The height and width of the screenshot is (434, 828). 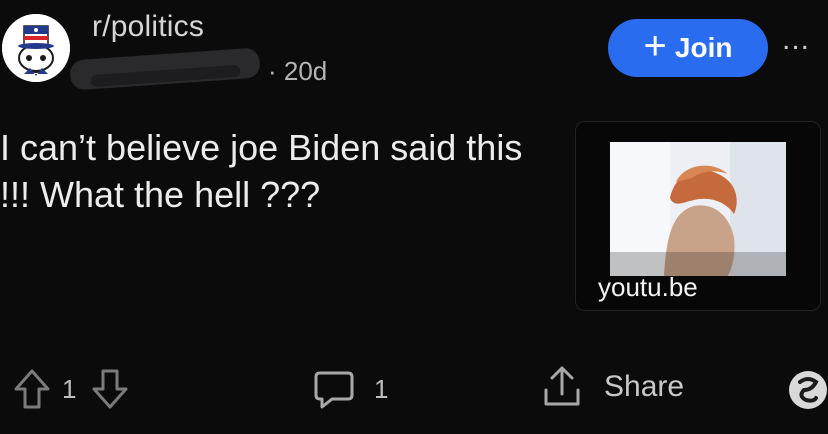 I want to click on downvote-icon, so click(x=110, y=389).